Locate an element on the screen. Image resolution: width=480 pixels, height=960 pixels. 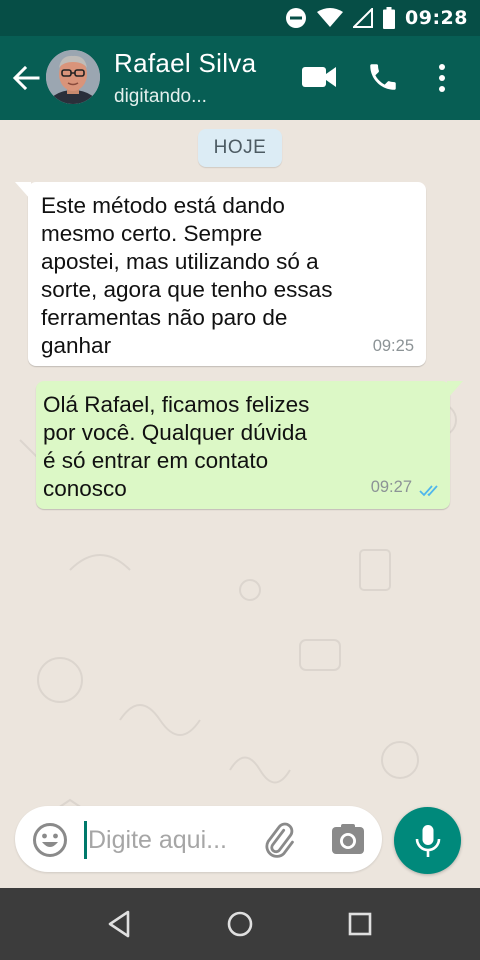
do-not-disturb-icon is located at coordinates (296, 18).